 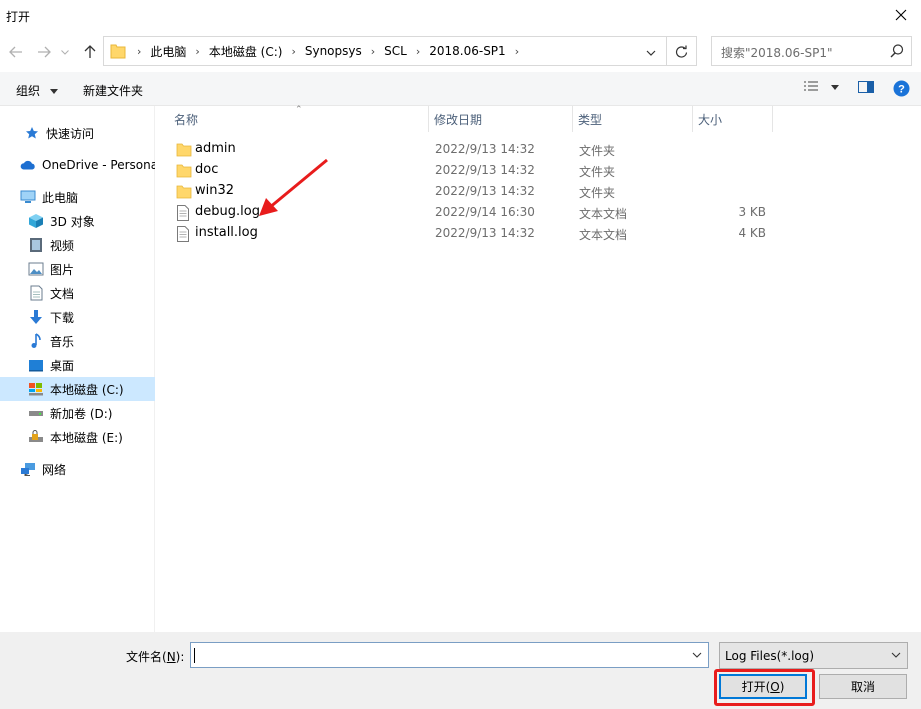 I want to click on sidebar-item-drive-d: 新加卷 (D:), so click(x=77, y=413).